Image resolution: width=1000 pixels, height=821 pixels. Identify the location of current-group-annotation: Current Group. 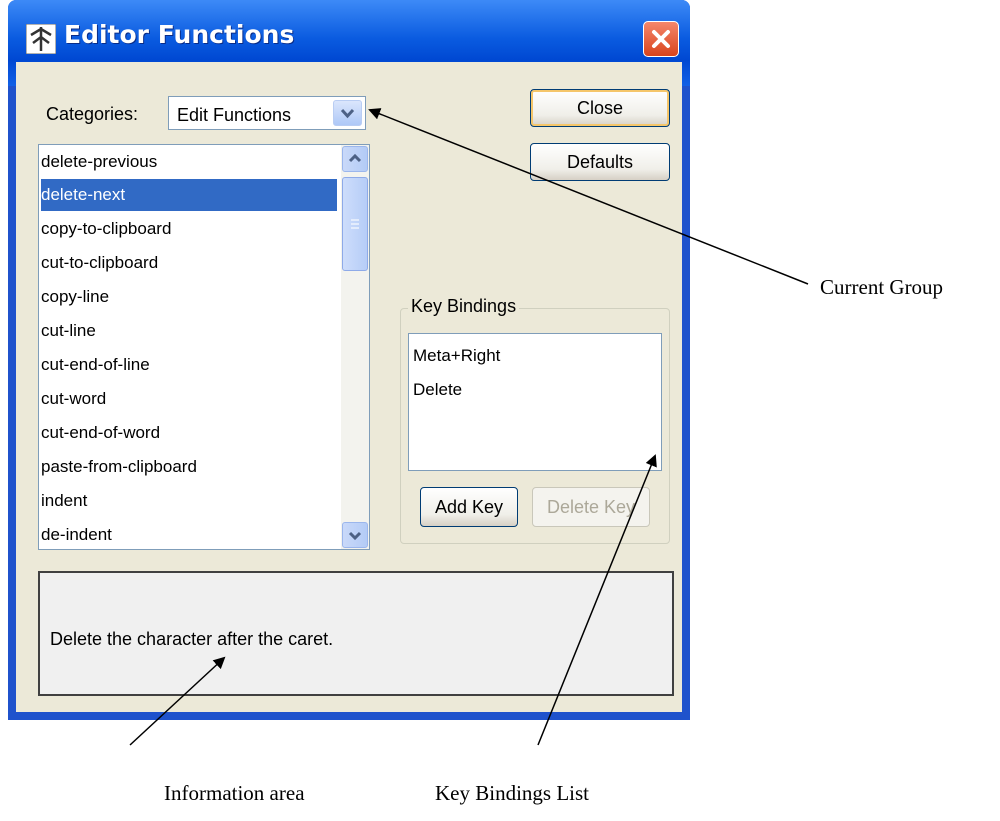
(882, 287).